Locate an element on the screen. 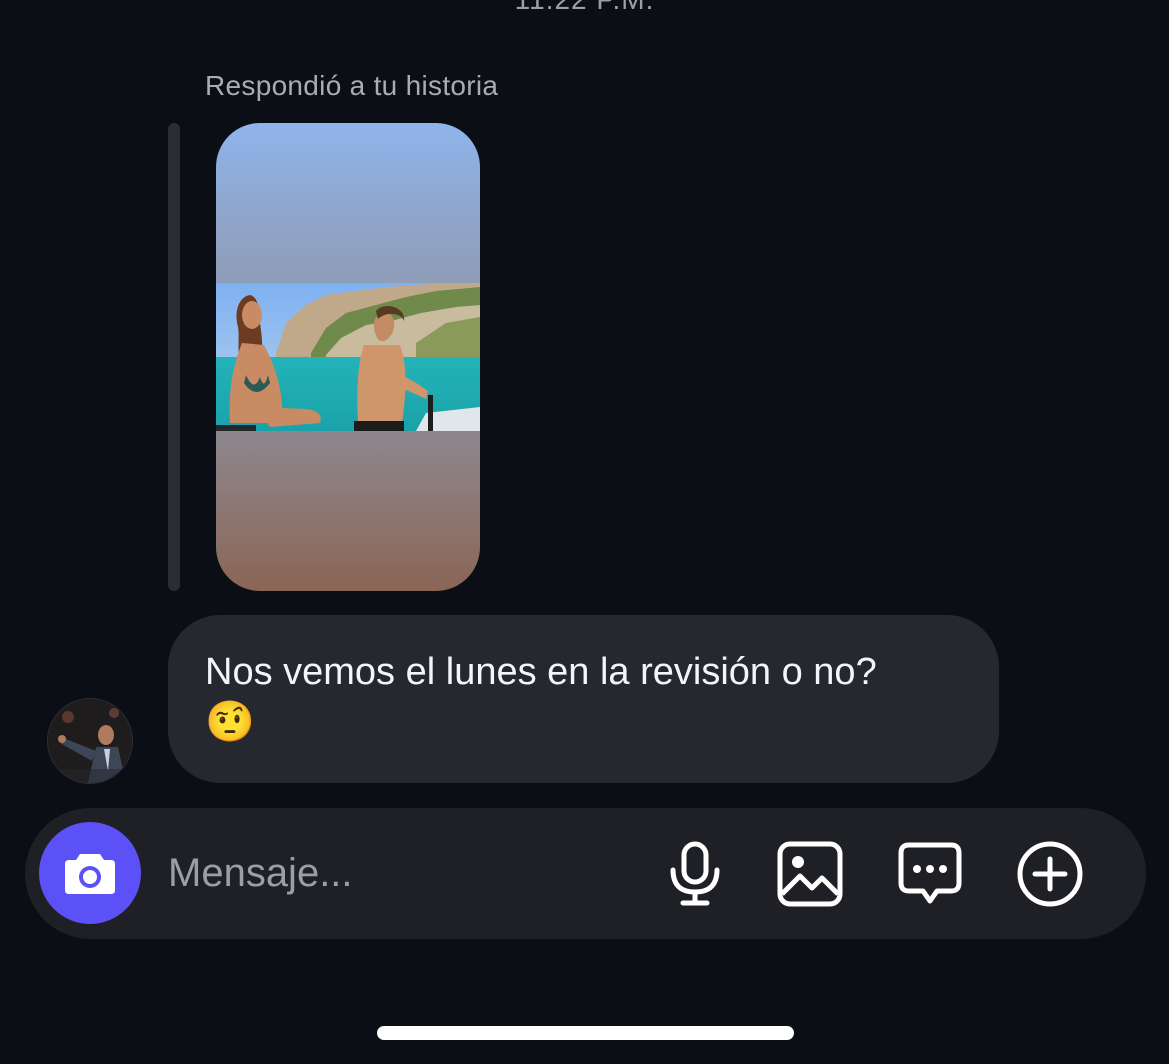 The width and height of the screenshot is (1169, 1064). plus-circle-icon is located at coordinates (1050, 874).